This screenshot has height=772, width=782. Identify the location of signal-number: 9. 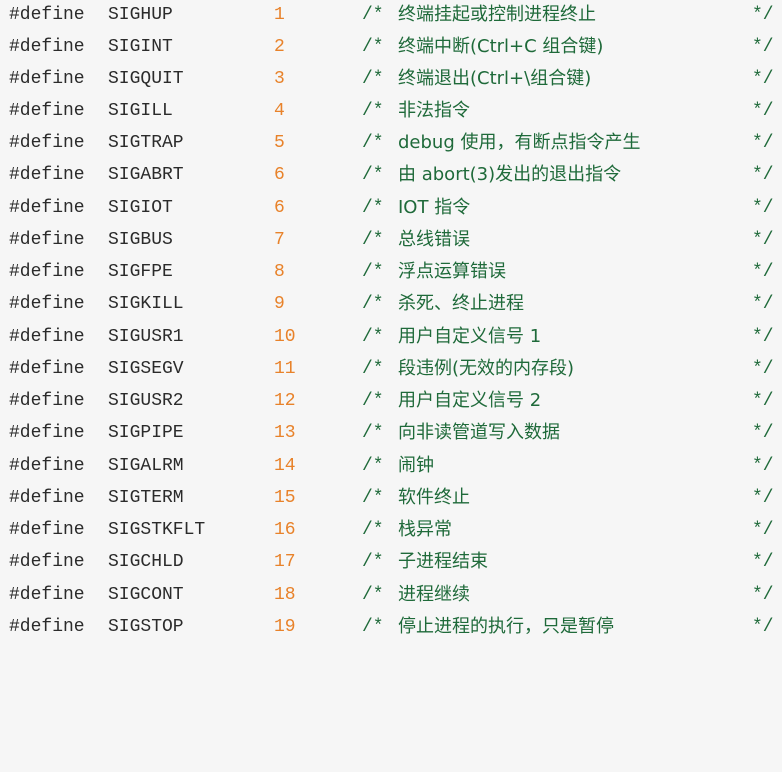
(279, 304).